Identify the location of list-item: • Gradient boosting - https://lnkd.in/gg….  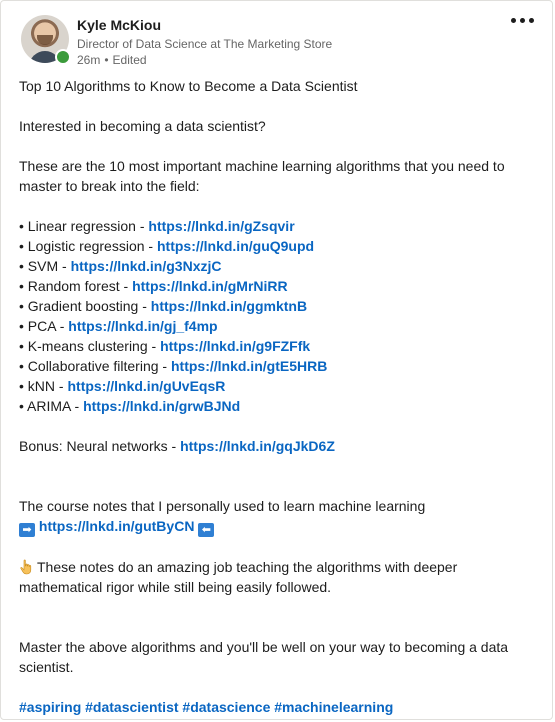
(163, 306).